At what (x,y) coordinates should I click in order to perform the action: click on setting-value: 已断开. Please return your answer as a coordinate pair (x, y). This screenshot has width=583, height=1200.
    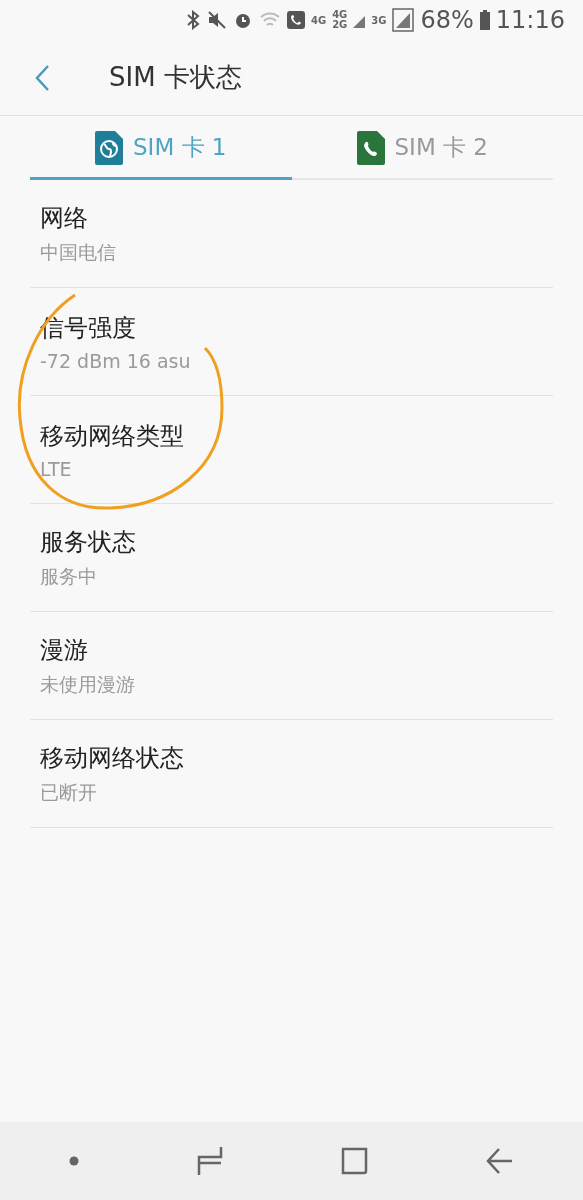
    Looking at the image, I should click on (69, 792).